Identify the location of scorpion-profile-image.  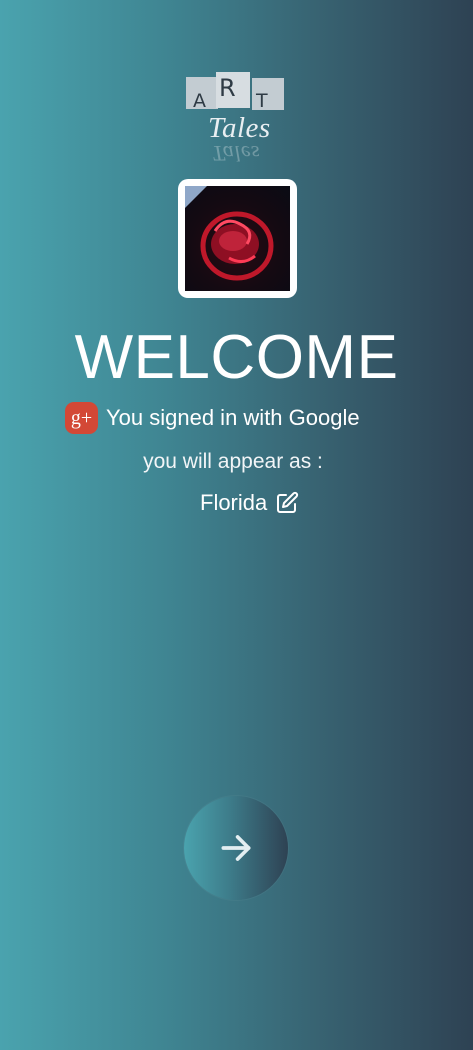
(237, 238).